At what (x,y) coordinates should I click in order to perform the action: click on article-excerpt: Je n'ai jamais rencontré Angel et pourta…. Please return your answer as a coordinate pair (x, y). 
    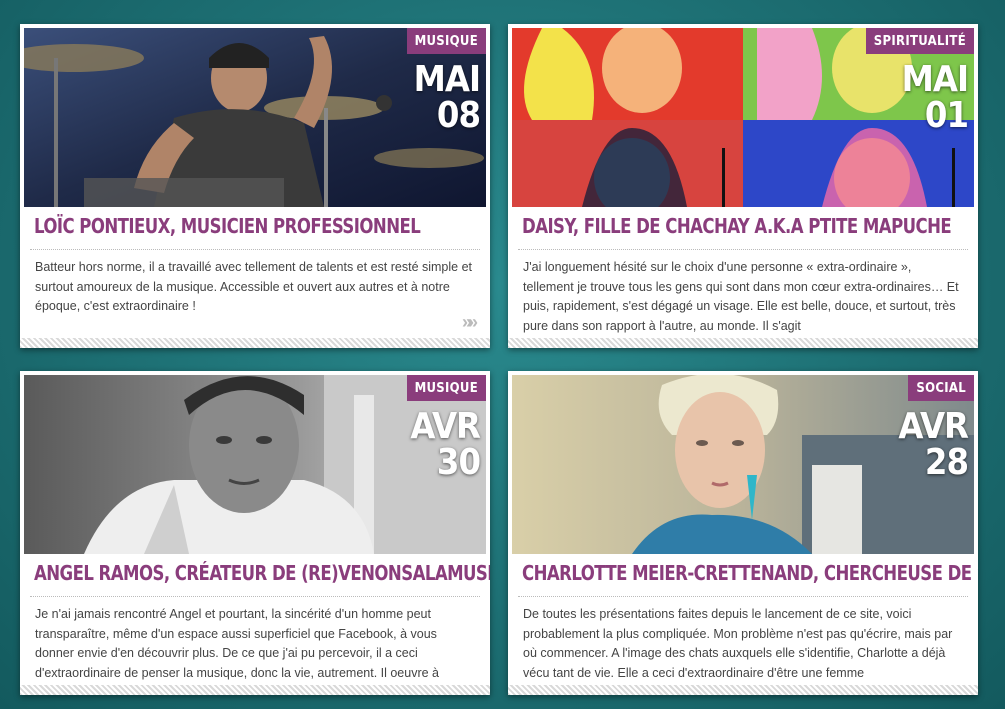
    Looking at the image, I should click on (237, 643).